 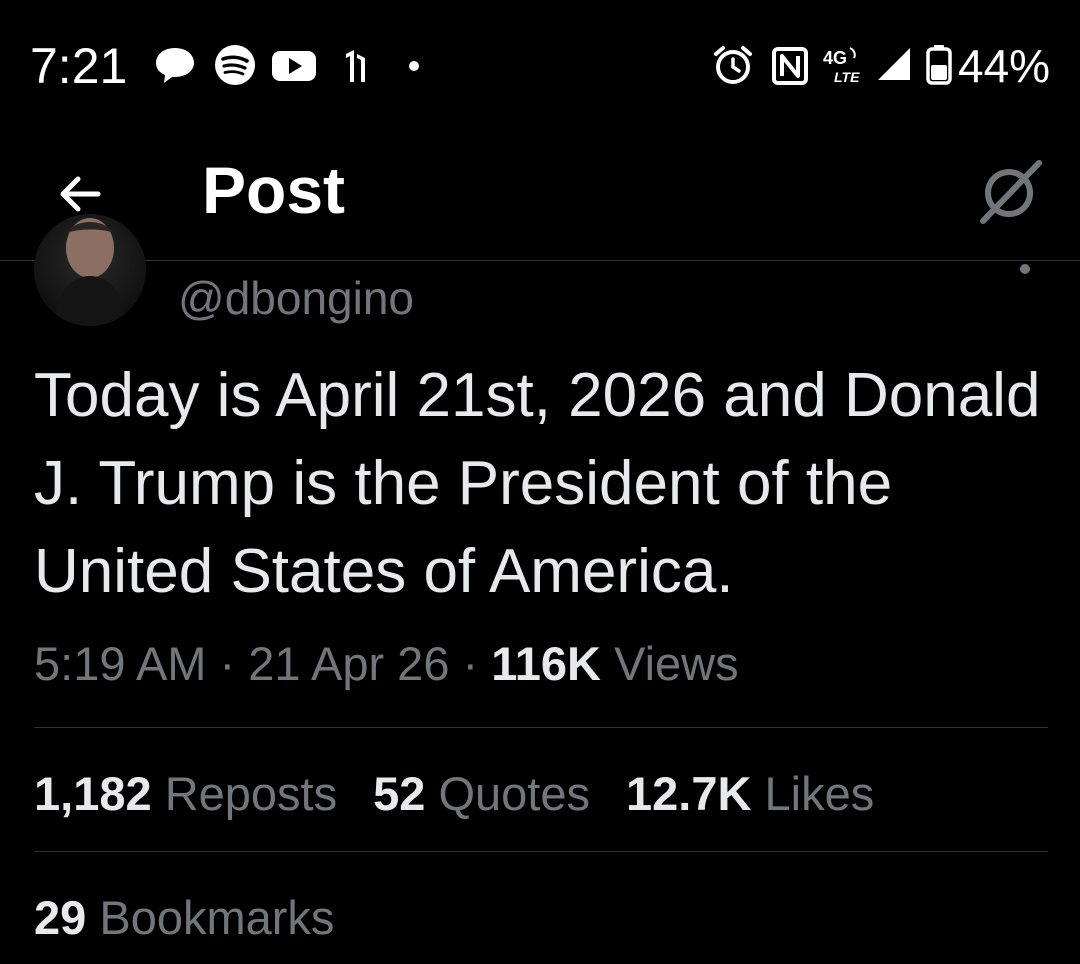 I want to click on battery-icon, so click(x=939, y=65).